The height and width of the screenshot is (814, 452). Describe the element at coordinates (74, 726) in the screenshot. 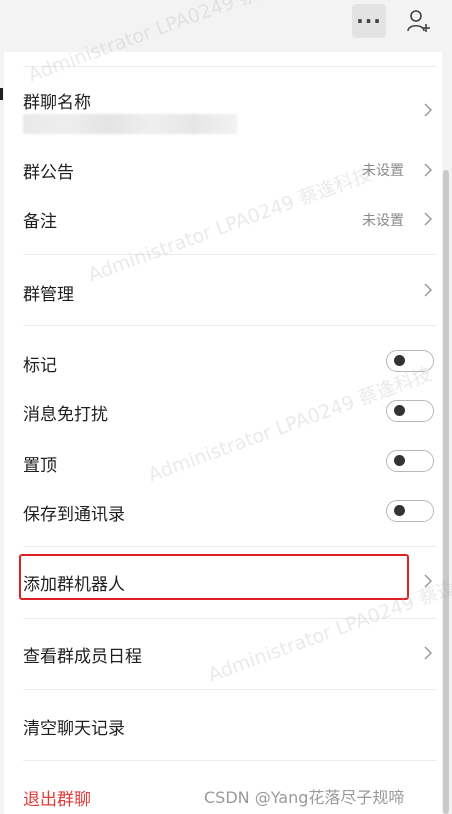

I see `clear-chat-label: 清空聊天记录` at that location.